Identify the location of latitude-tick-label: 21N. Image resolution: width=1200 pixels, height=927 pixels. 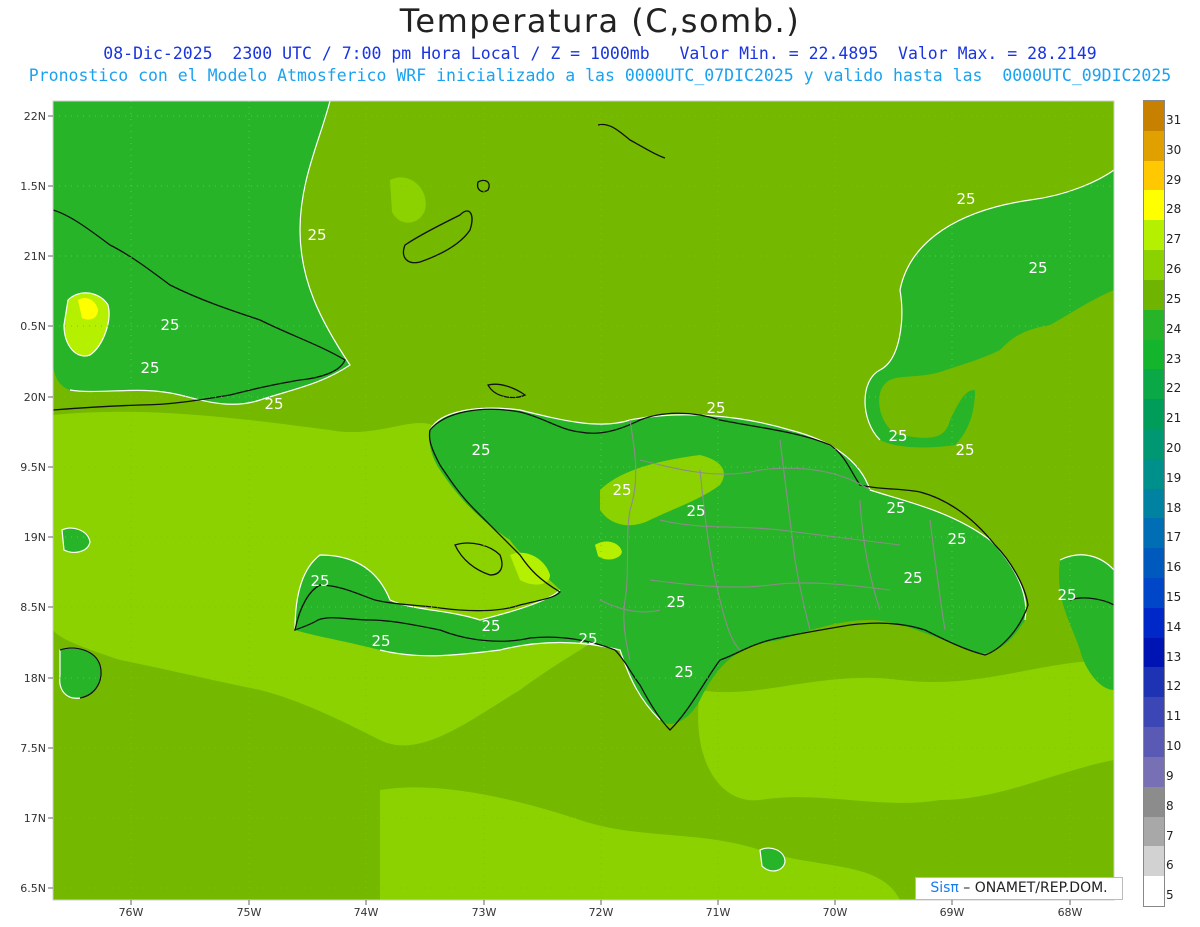
(35, 256).